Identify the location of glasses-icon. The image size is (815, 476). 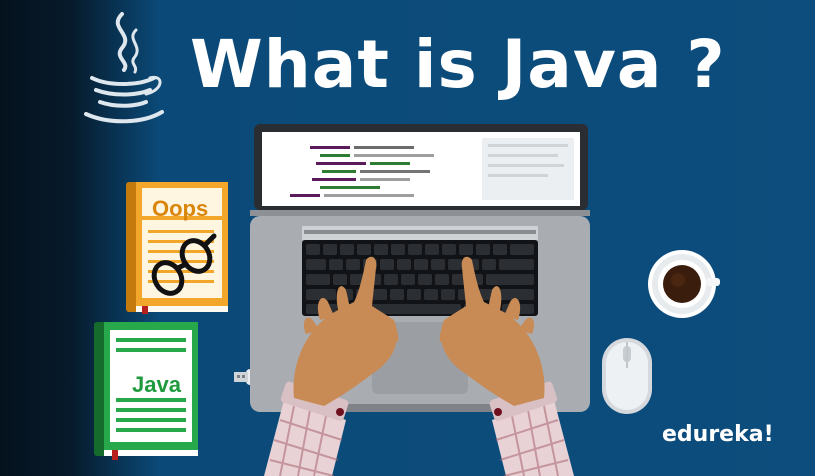
(184, 264).